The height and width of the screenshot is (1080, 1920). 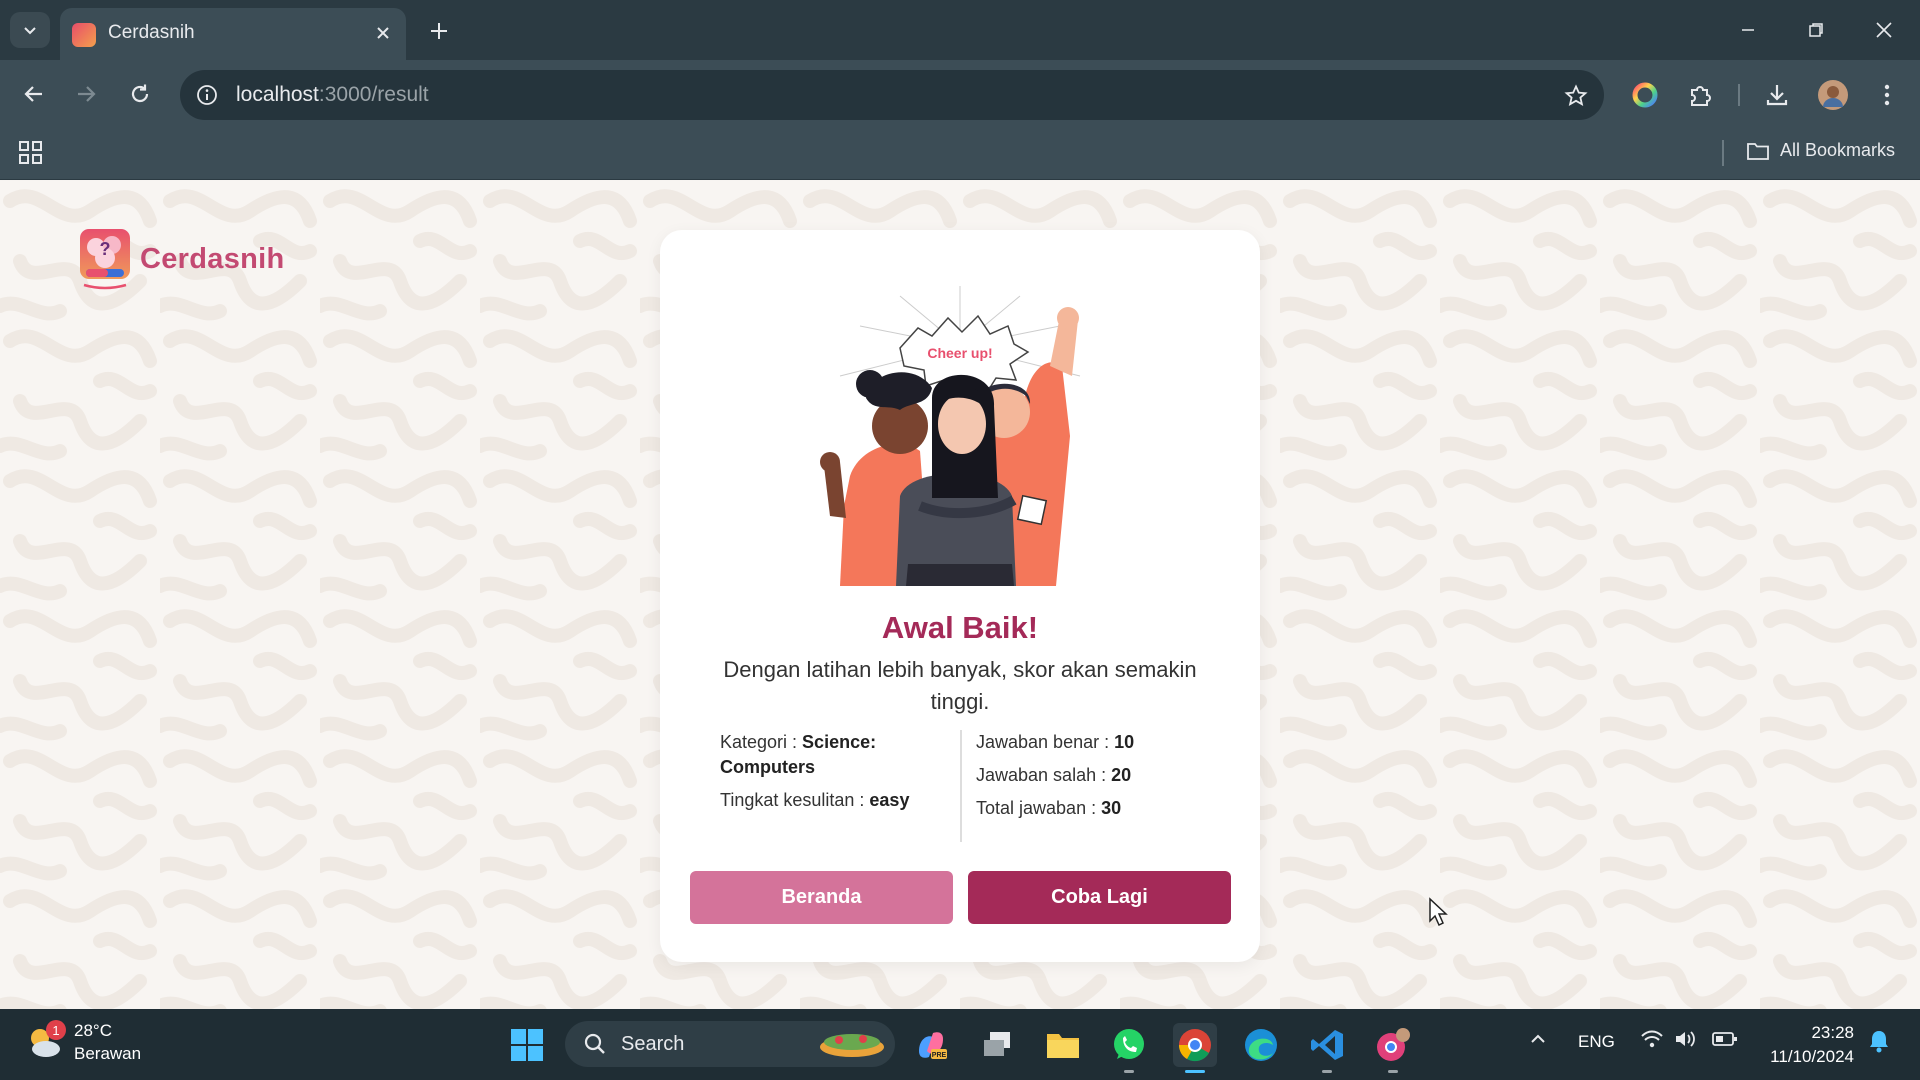 I want to click on home-button: Beranda, so click(x=821, y=897).